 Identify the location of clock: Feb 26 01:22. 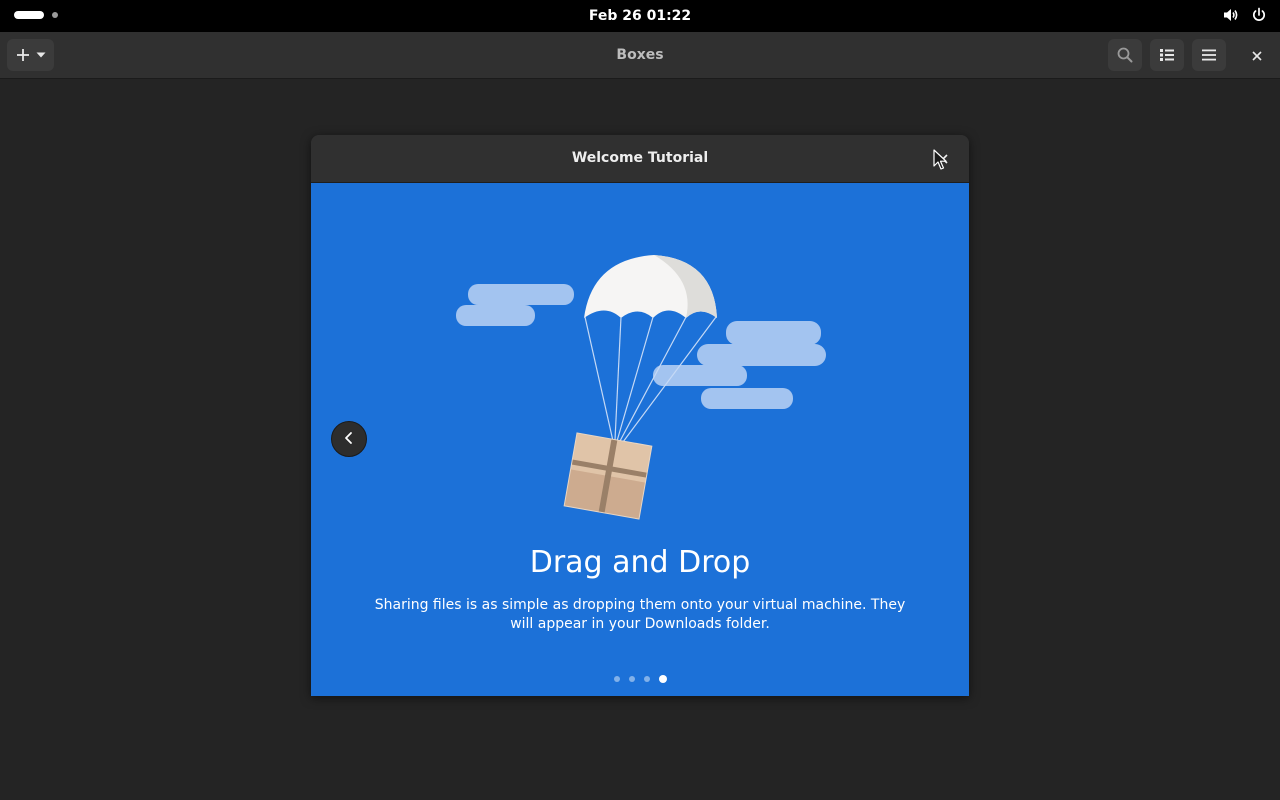
(640, 16).